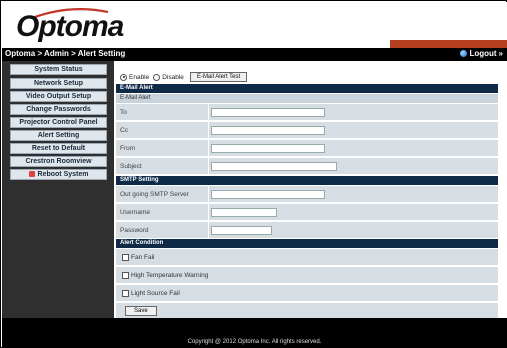 The width and height of the screenshot is (507, 348). What do you see at coordinates (268, 130) in the screenshot?
I see `cc-input` at bounding box center [268, 130].